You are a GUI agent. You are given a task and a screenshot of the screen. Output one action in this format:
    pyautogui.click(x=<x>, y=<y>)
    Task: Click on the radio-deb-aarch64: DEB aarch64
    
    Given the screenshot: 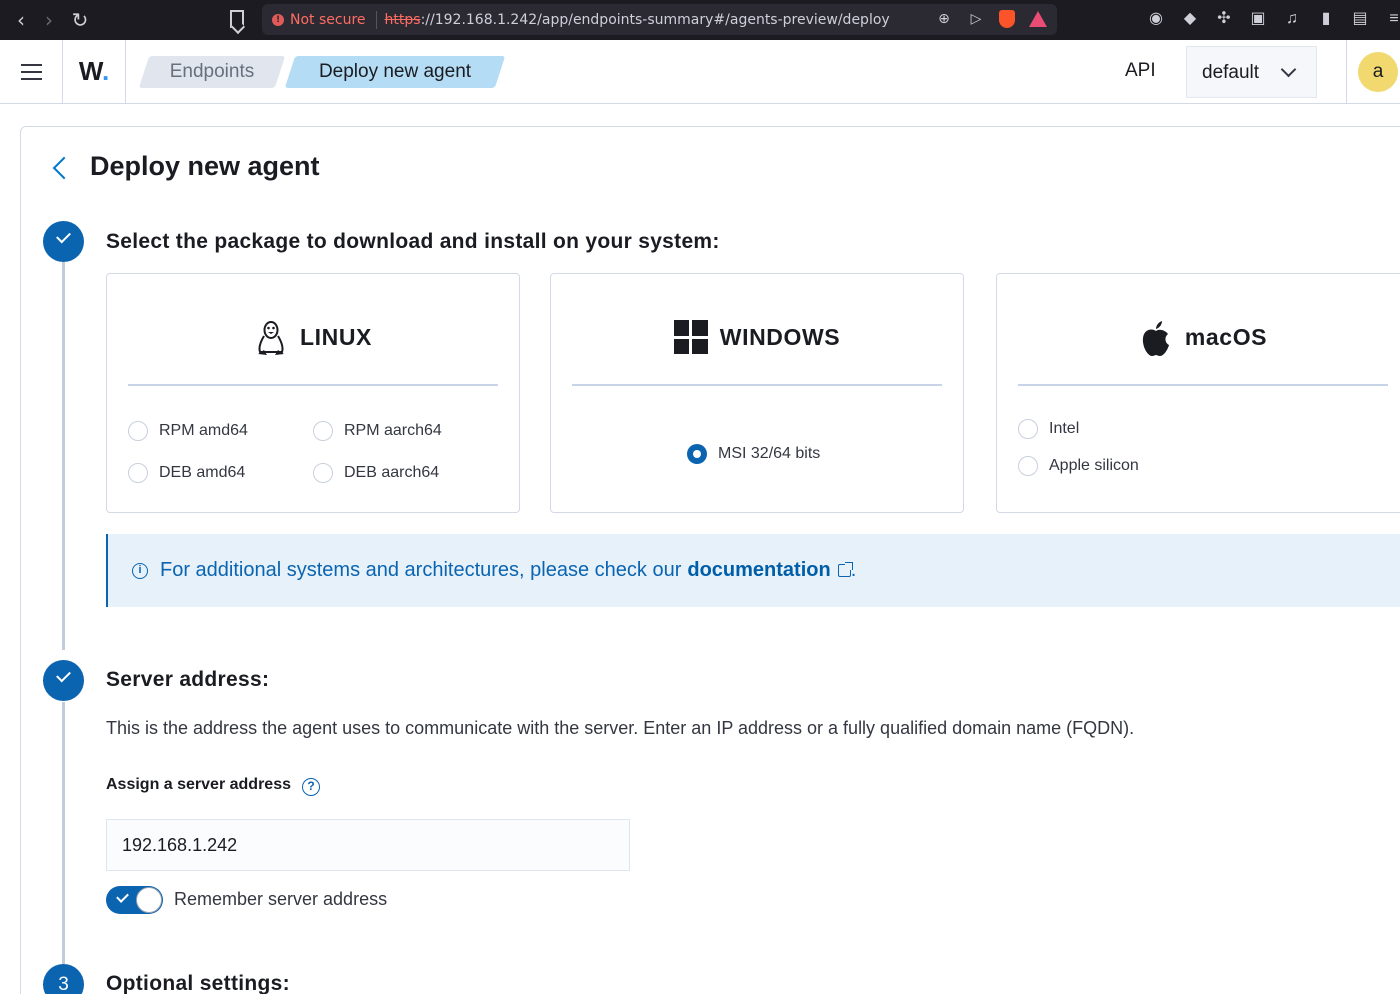 What is the action you would take?
    pyautogui.click(x=376, y=473)
    